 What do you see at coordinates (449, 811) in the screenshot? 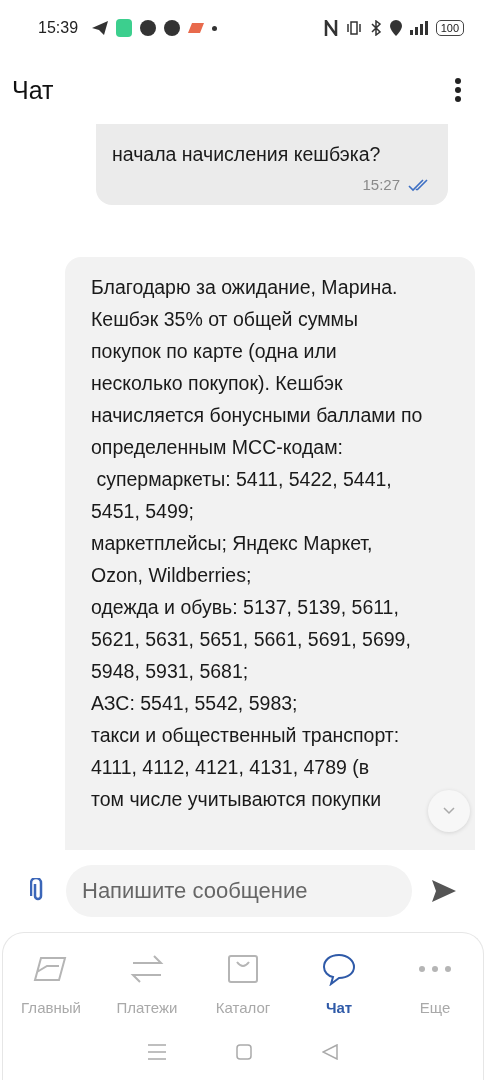
I see `chevron-down-icon` at bounding box center [449, 811].